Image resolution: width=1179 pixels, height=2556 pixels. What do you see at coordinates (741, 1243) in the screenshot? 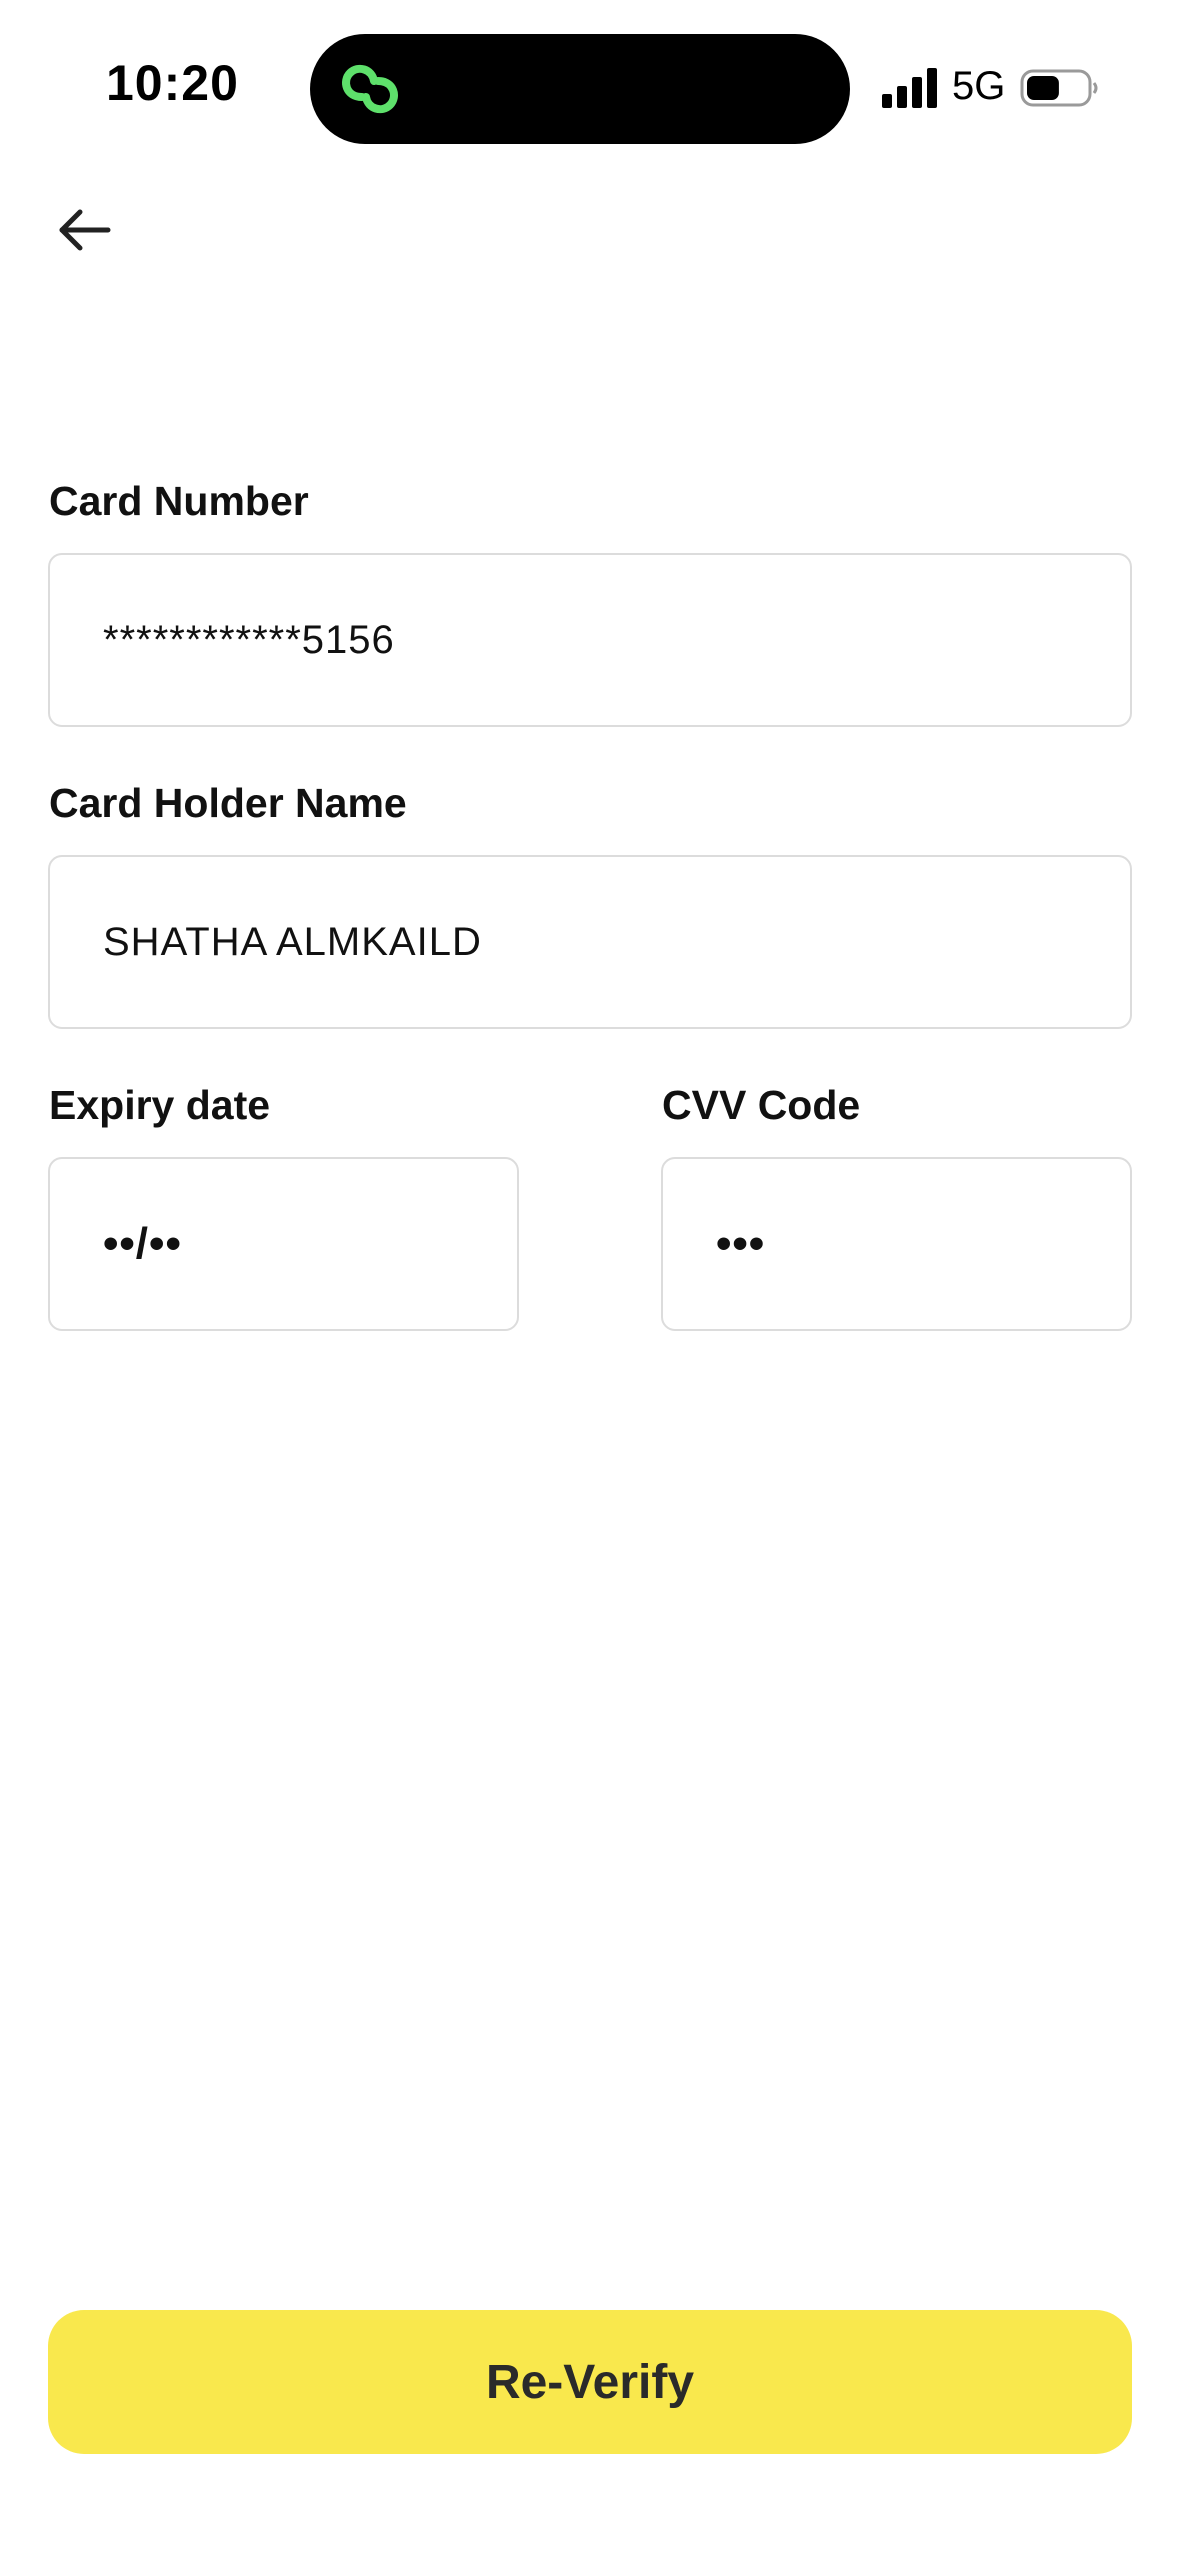
I see `cvv-value: •••` at bounding box center [741, 1243].